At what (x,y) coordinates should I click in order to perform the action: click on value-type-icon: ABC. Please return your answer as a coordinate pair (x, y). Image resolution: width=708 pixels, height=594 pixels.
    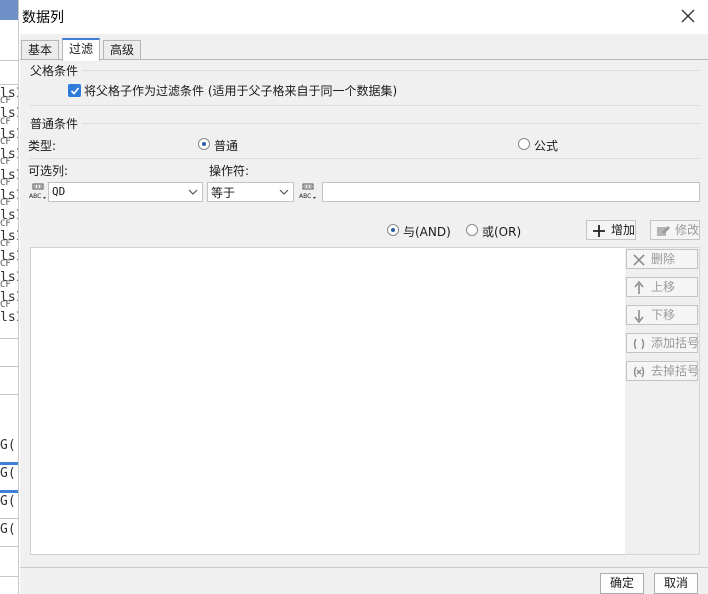
    Looking at the image, I should click on (308, 192).